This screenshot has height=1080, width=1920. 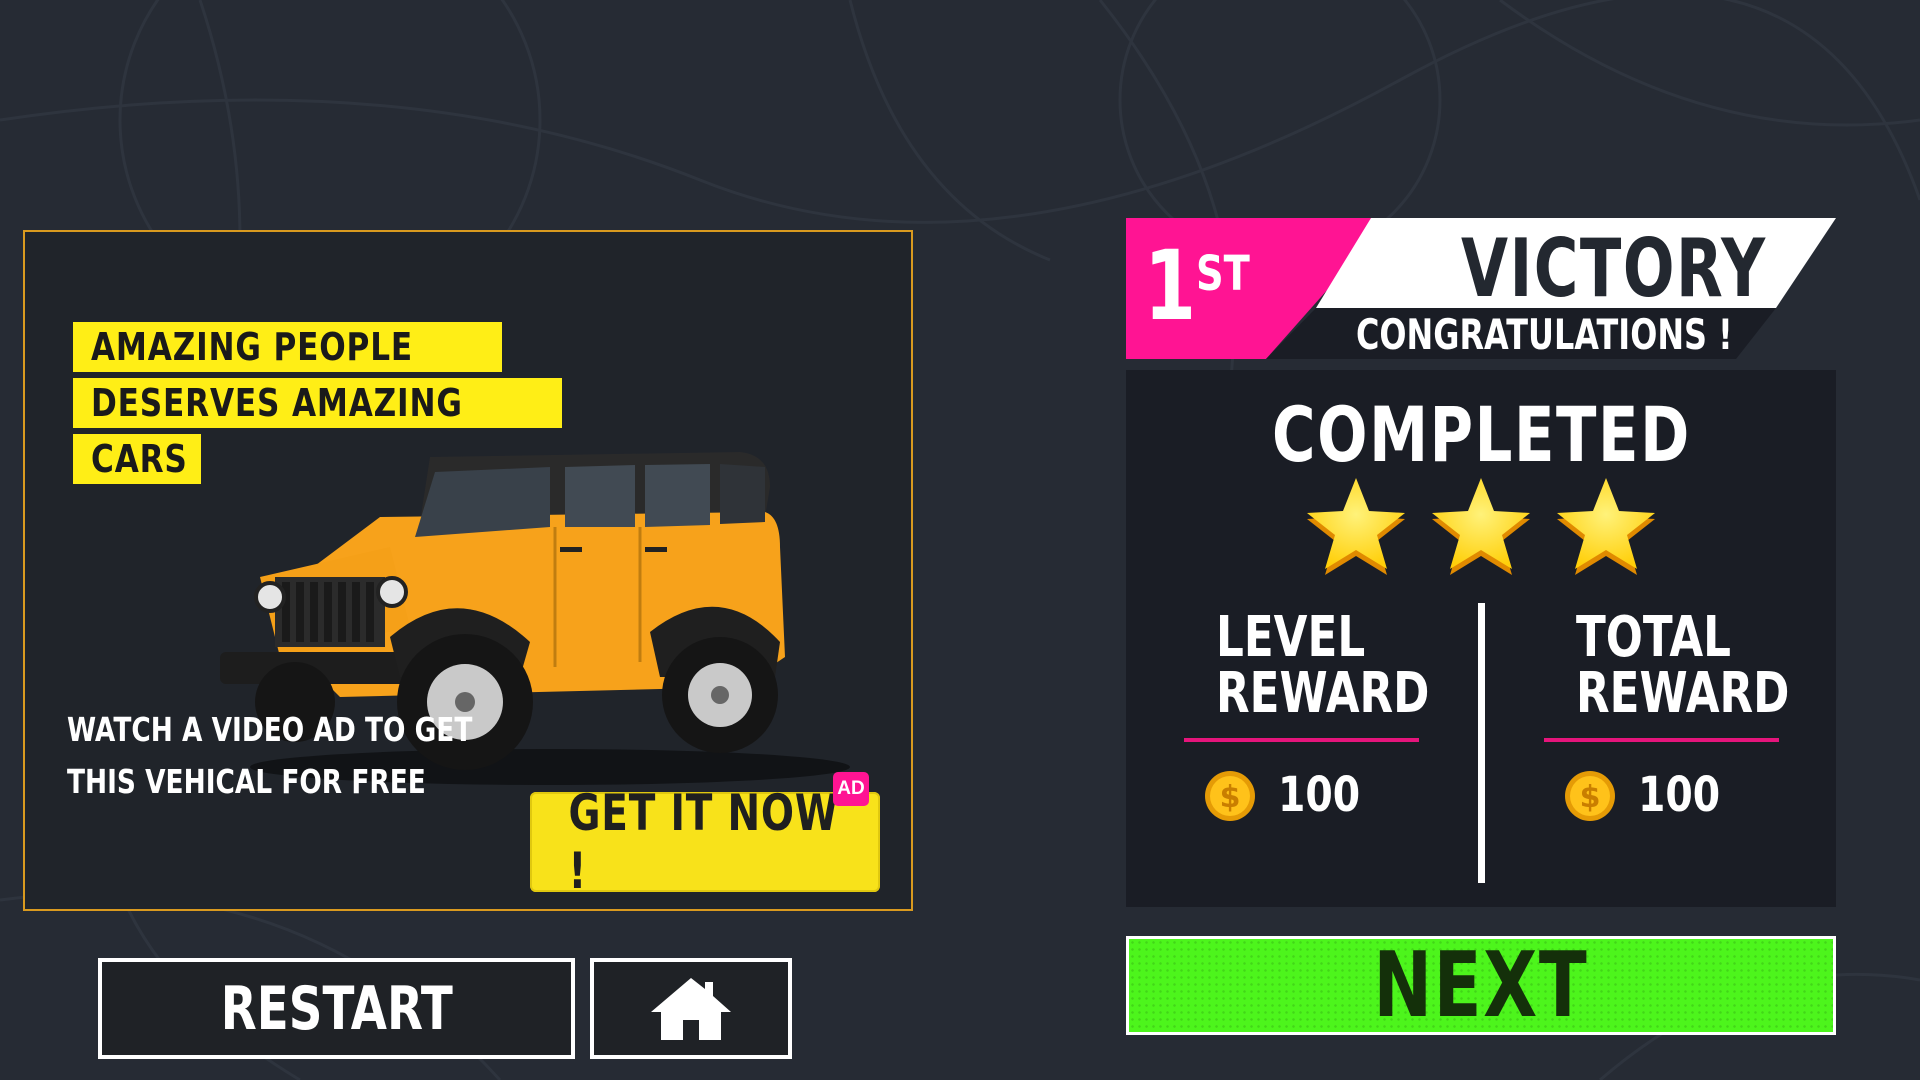 I want to click on congratulations-text: CONGRATULATIONS !, so click(x=1544, y=334).